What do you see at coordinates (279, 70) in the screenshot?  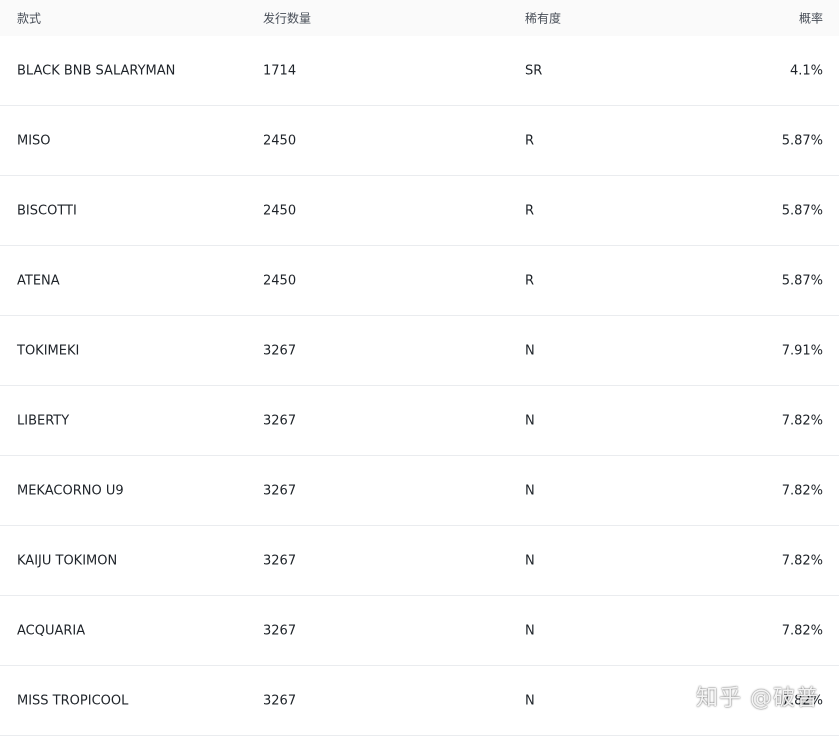 I see `cell-supply: 1714` at bounding box center [279, 70].